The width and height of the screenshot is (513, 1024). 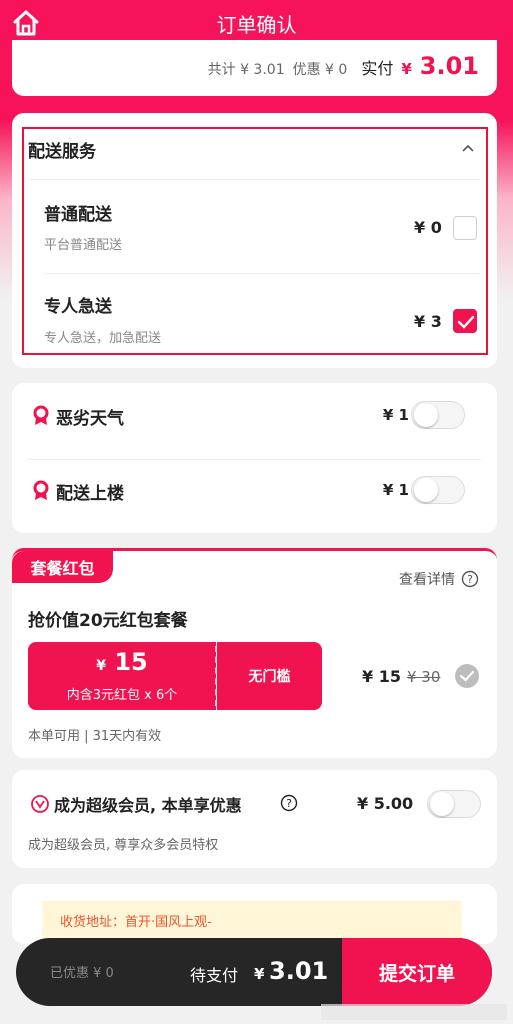 What do you see at coordinates (427, 580) in the screenshot?
I see `view-details-label: 查看详情` at bounding box center [427, 580].